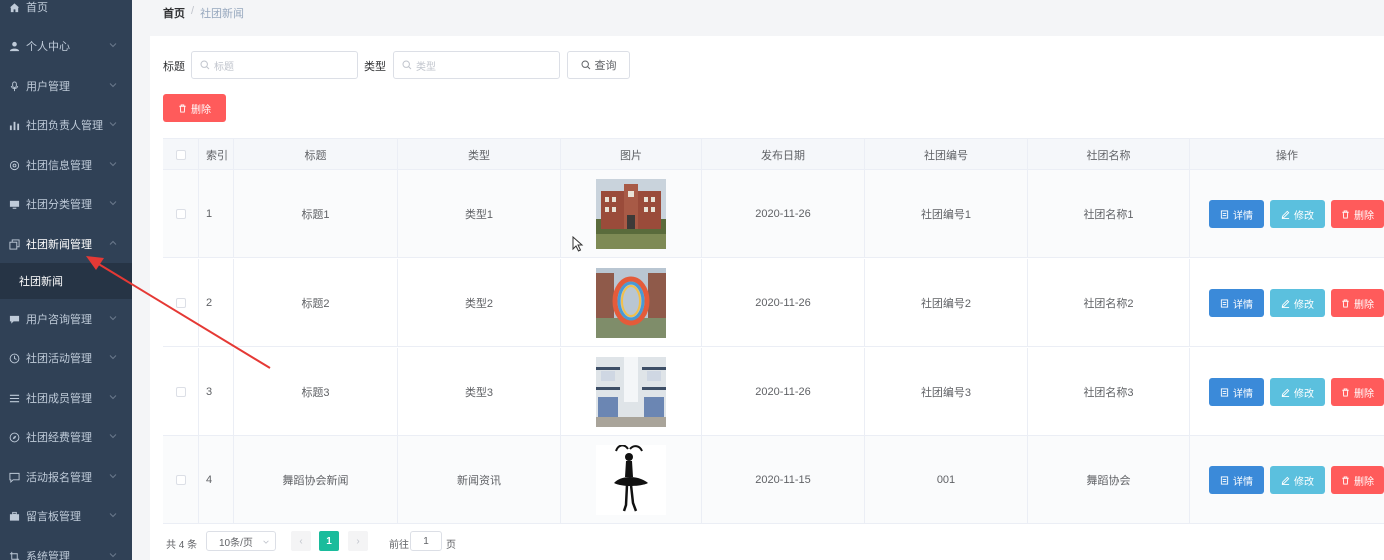 Image resolution: width=1384 pixels, height=560 pixels. What do you see at coordinates (358, 541) in the screenshot?
I see `next-page-button: ›` at bounding box center [358, 541].